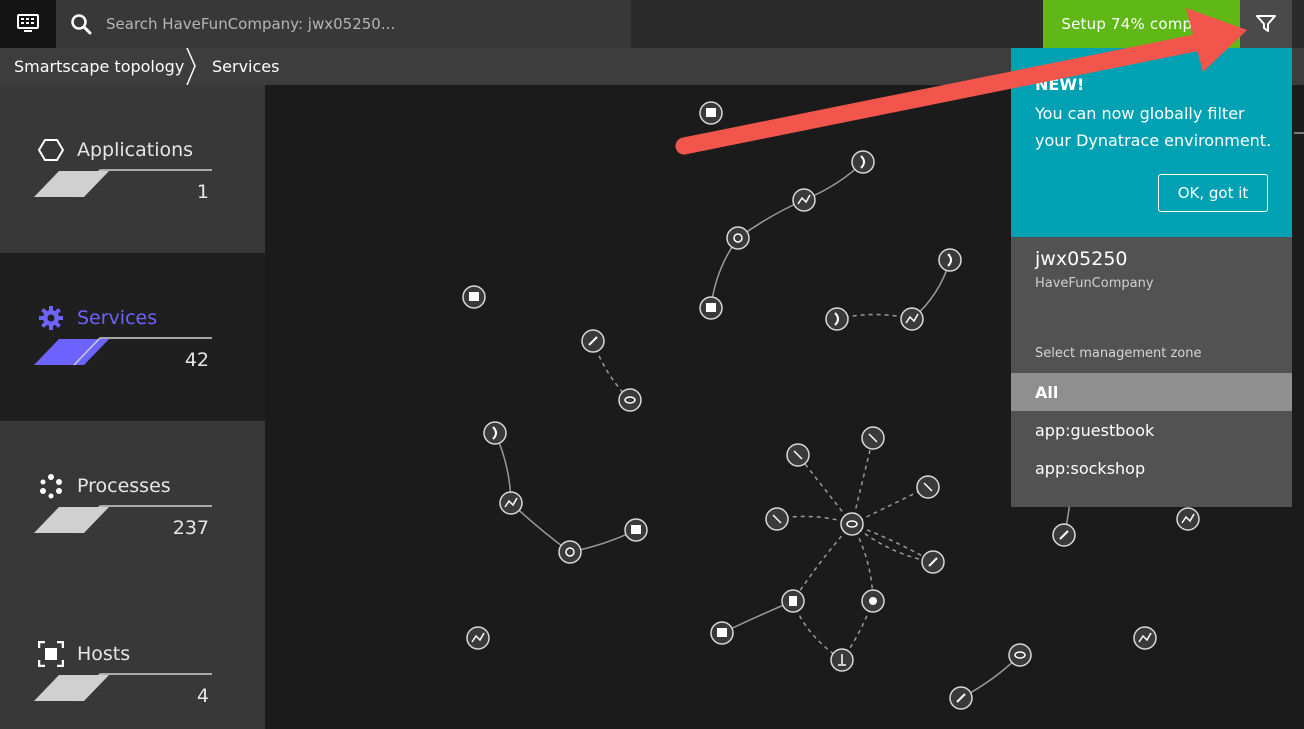 This screenshot has width=1304, height=729. I want to click on zone-option-all: All, so click(1151, 392).